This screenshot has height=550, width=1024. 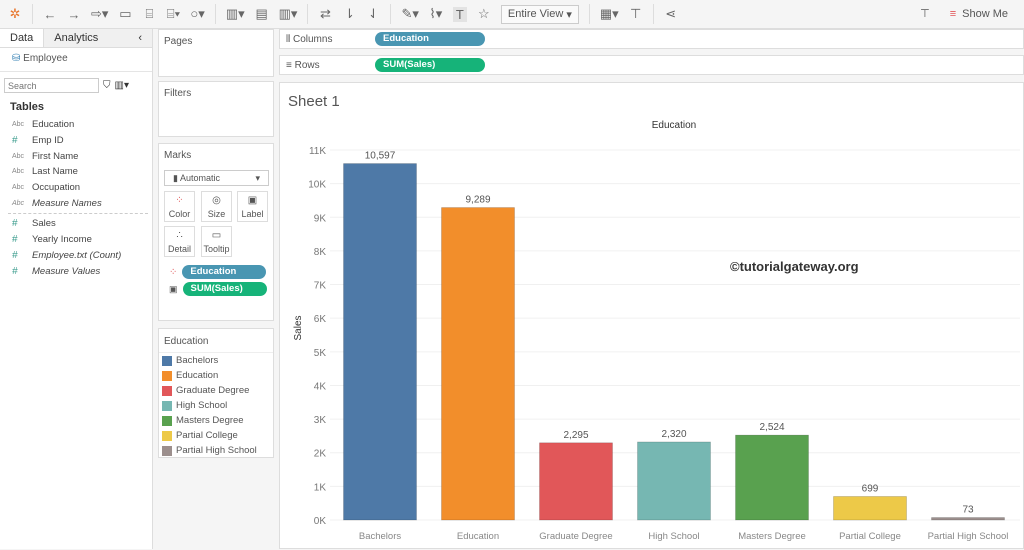 I want to click on clear-icon: ▥▾, so click(x=288, y=14).